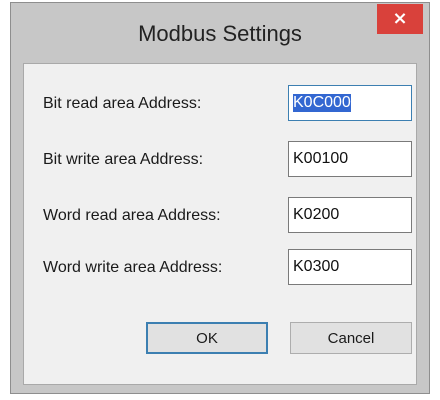 This screenshot has width=440, height=400. Describe the element at coordinates (350, 103) in the screenshot. I see `bit-read-address-input` at that location.